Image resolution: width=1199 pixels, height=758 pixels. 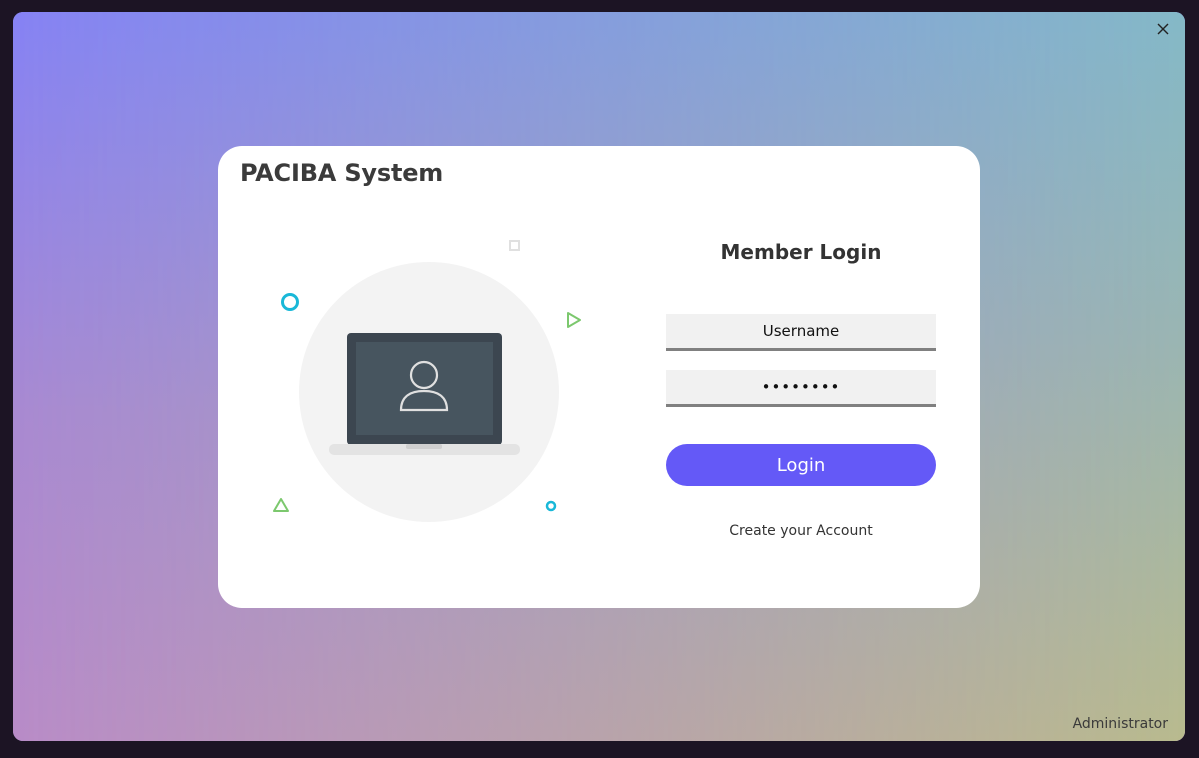 What do you see at coordinates (801, 465) in the screenshot?
I see `login-button: Login` at bounding box center [801, 465].